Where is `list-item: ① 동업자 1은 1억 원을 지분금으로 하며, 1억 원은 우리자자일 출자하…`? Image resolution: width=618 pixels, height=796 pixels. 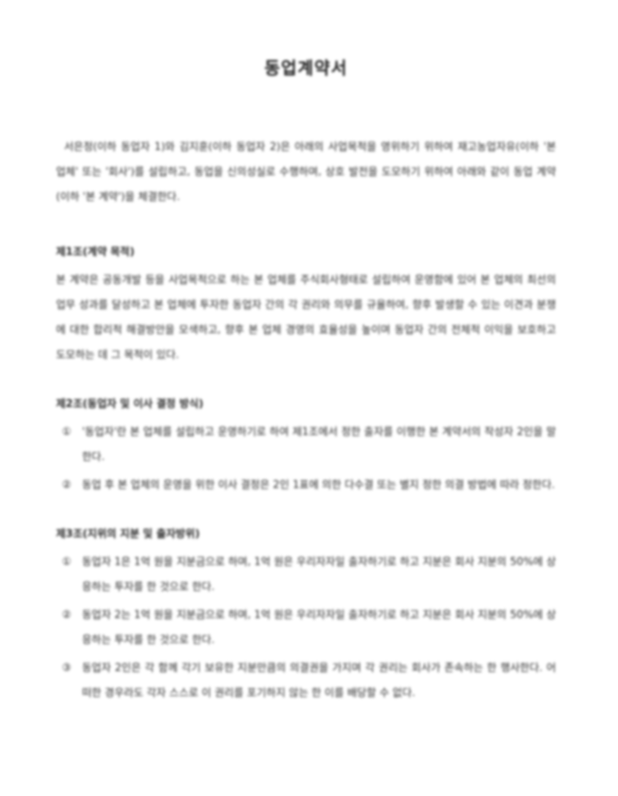
list-item: ① 동업자 1은 1억 원을 지분금으로 하며, 1억 원은 우리자자일 출자하… is located at coordinates (306, 575).